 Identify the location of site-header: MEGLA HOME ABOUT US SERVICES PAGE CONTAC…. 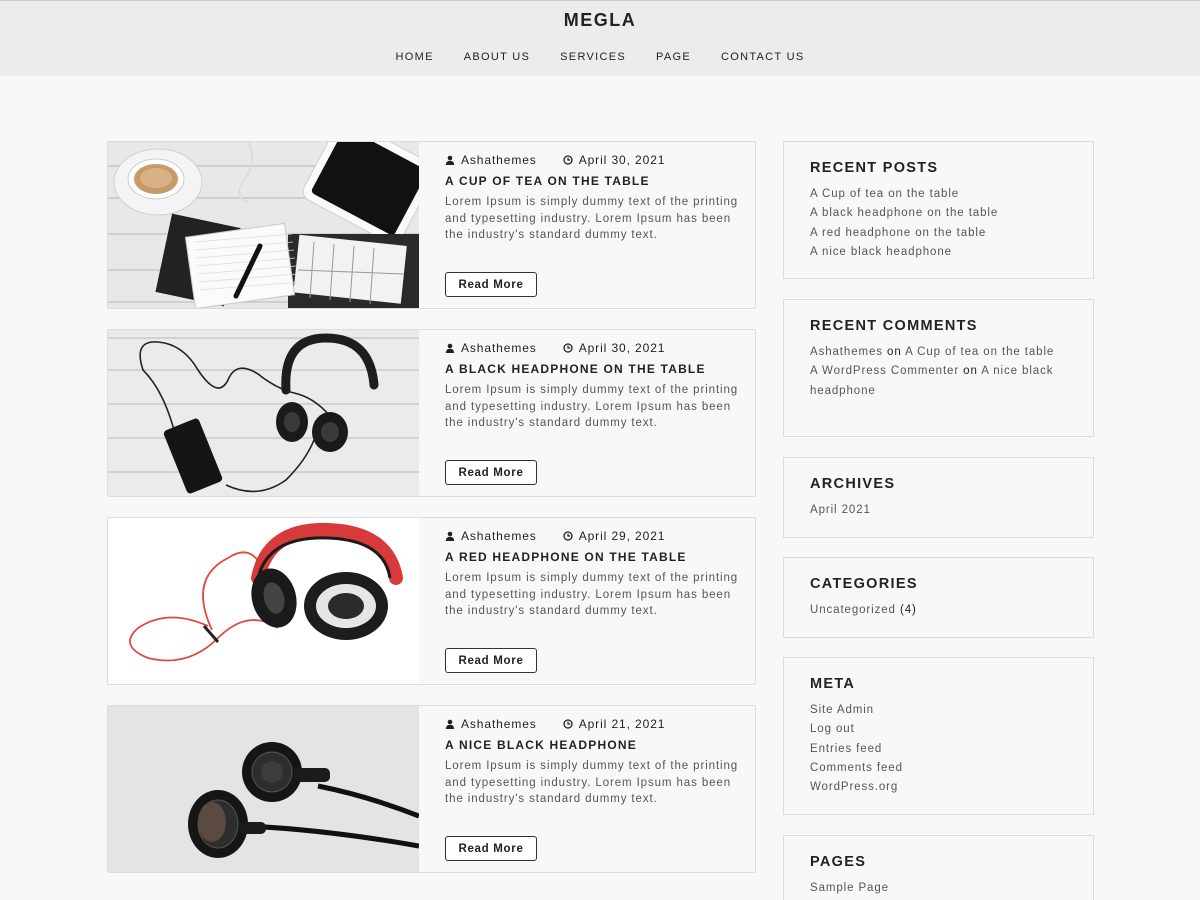
(600, 38).